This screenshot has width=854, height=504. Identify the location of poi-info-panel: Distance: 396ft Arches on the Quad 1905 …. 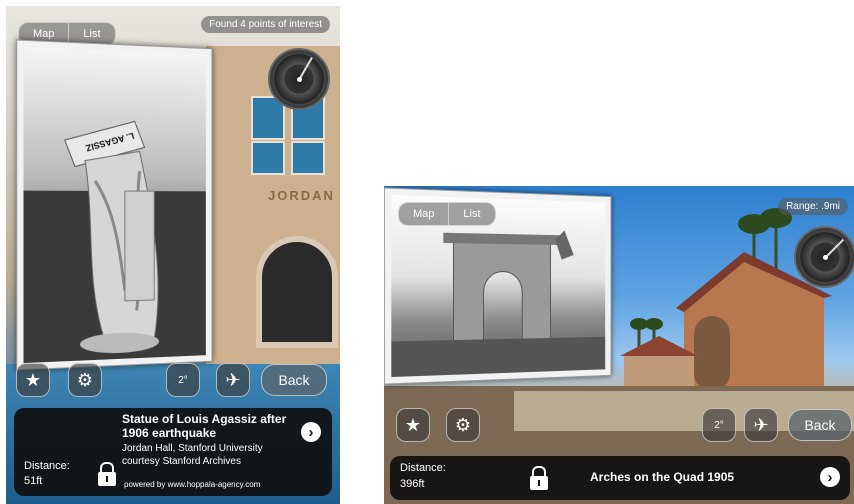
(620, 478).